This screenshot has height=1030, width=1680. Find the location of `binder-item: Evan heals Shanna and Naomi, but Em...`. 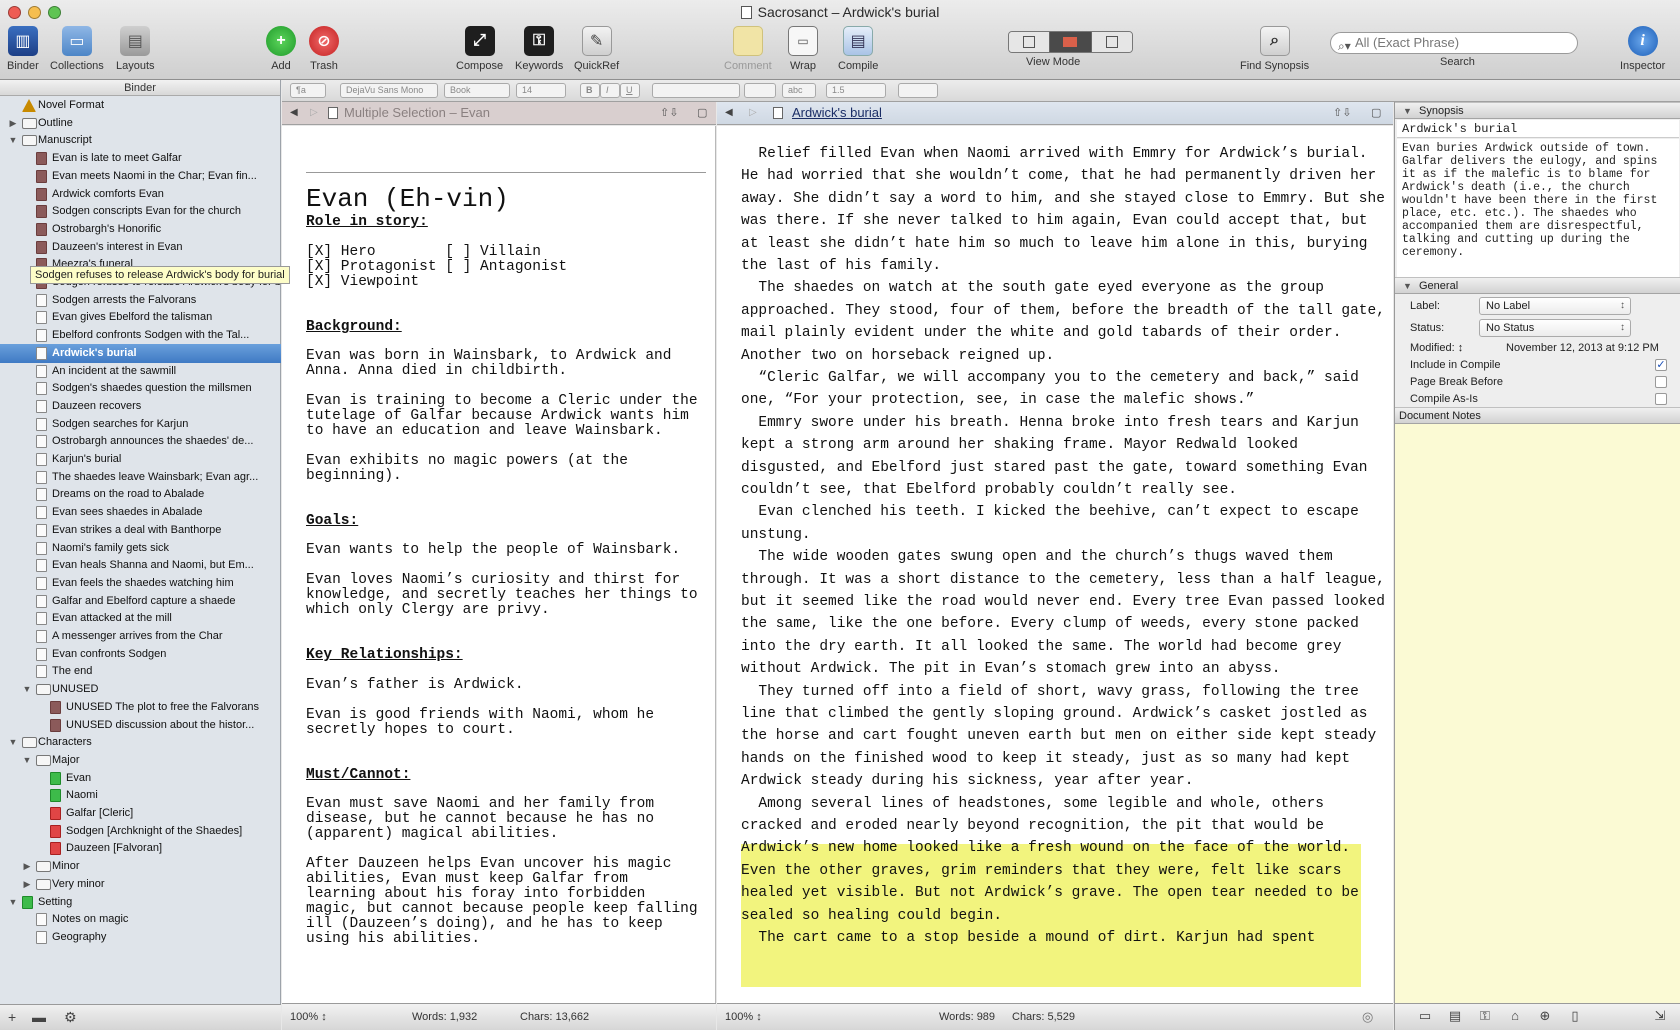

binder-item: Evan heals Shanna and Naomi, but Em... is located at coordinates (140, 565).